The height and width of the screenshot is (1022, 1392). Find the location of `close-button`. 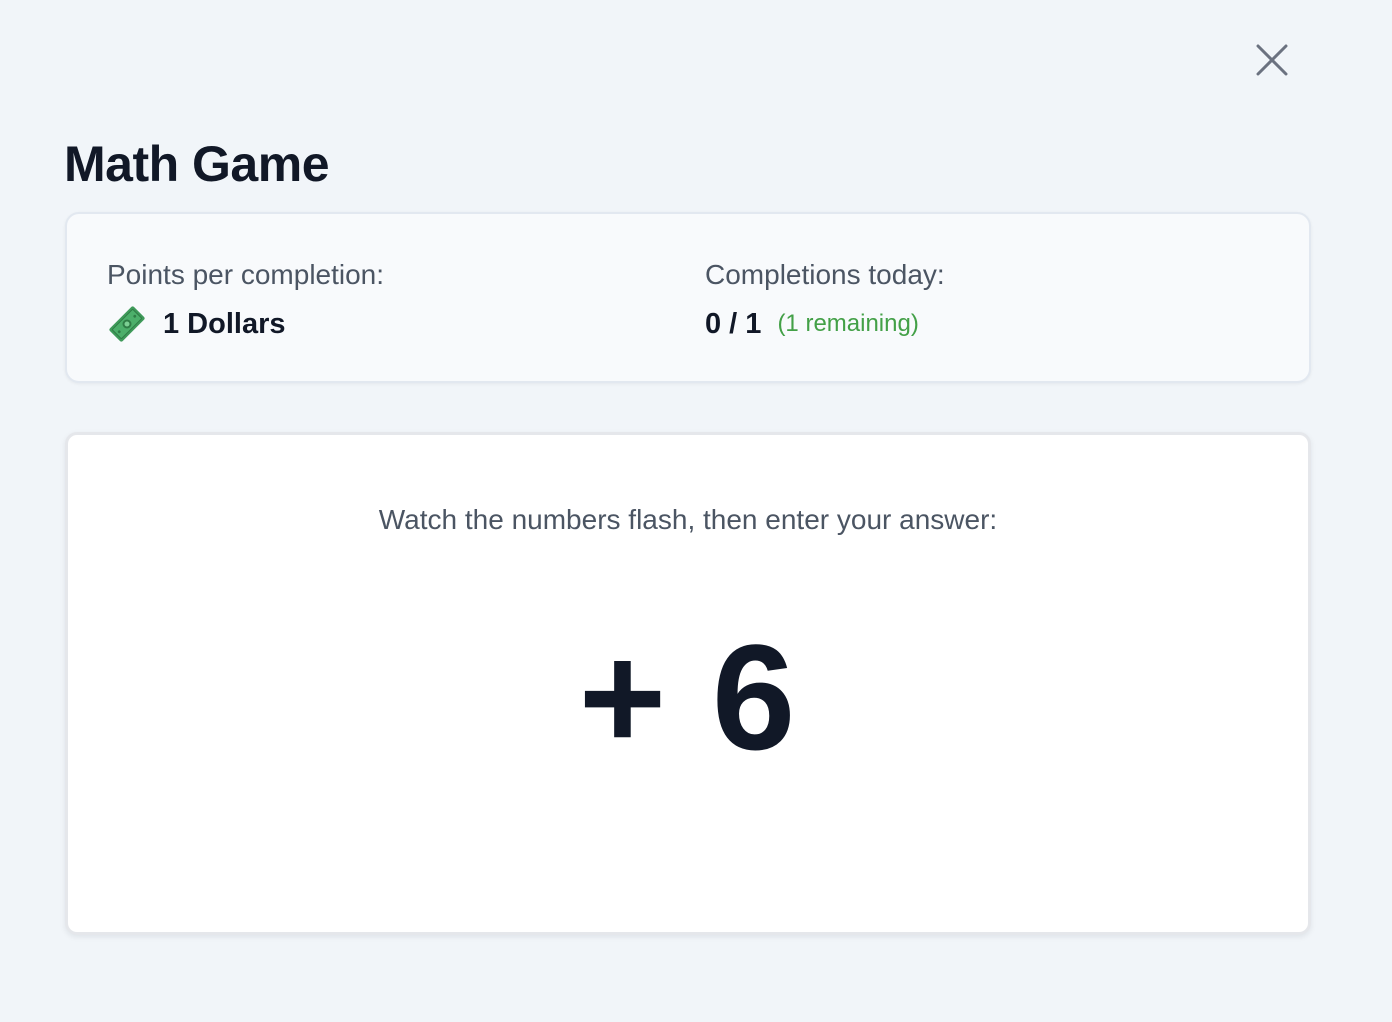

close-button is located at coordinates (1272, 60).